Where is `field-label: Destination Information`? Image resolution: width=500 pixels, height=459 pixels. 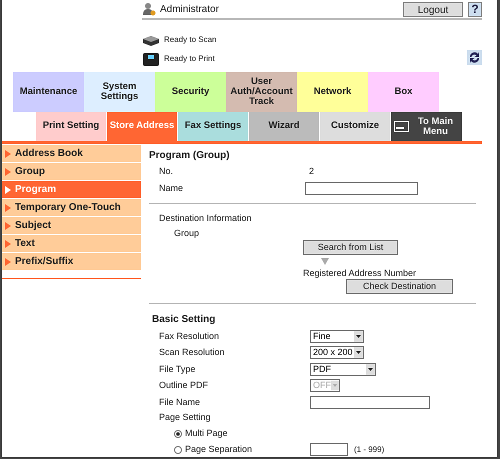
field-label: Destination Information is located at coordinates (205, 218).